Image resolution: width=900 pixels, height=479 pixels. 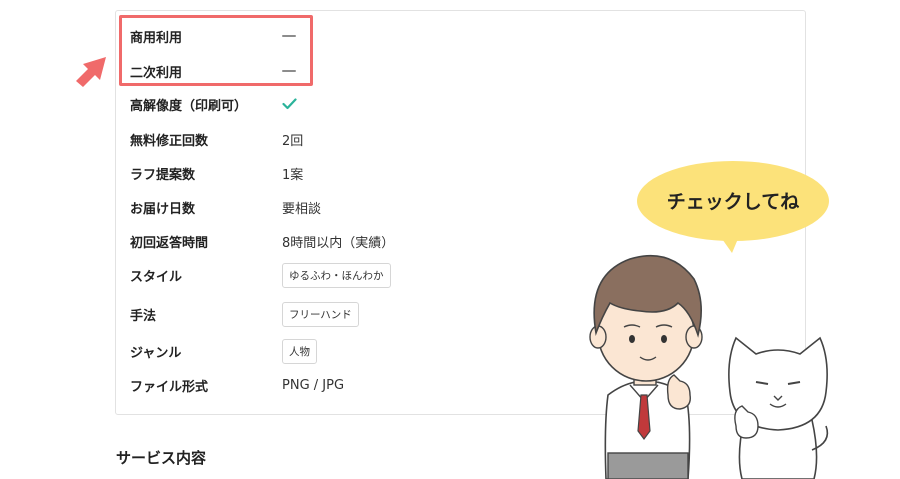 I want to click on spec-label: ファイル形式, so click(x=169, y=387).